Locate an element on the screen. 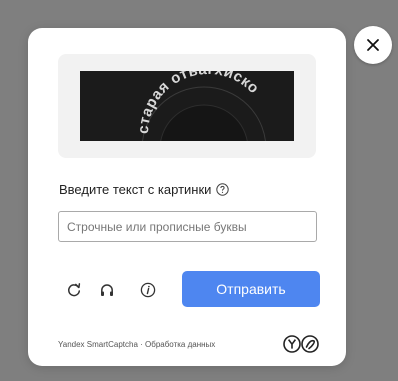 This screenshot has height=381, width=398. yandex-smartcaptcha-logo is located at coordinates (301, 344).